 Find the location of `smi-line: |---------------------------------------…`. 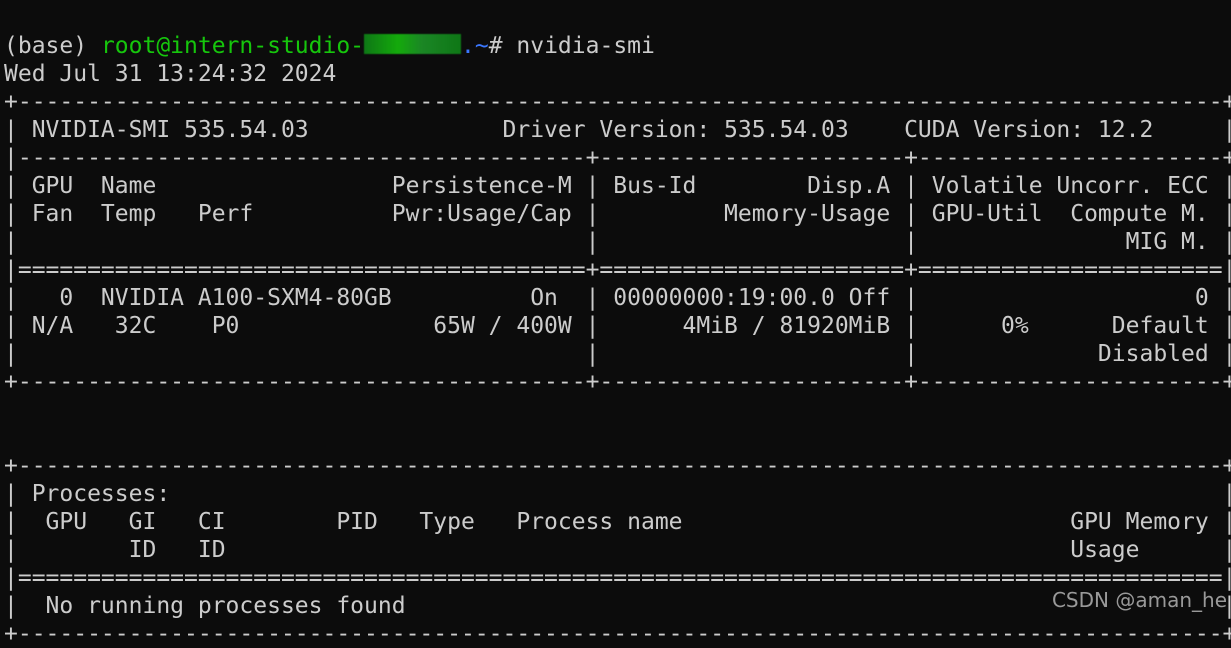

smi-line: |---------------------------------------… is located at coordinates (617, 158).